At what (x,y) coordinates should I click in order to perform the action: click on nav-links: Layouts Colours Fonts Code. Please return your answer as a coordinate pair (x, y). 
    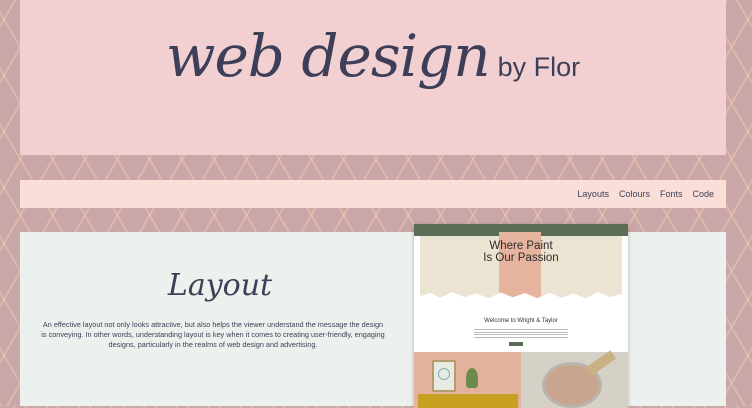
    Looking at the image, I should click on (645, 194).